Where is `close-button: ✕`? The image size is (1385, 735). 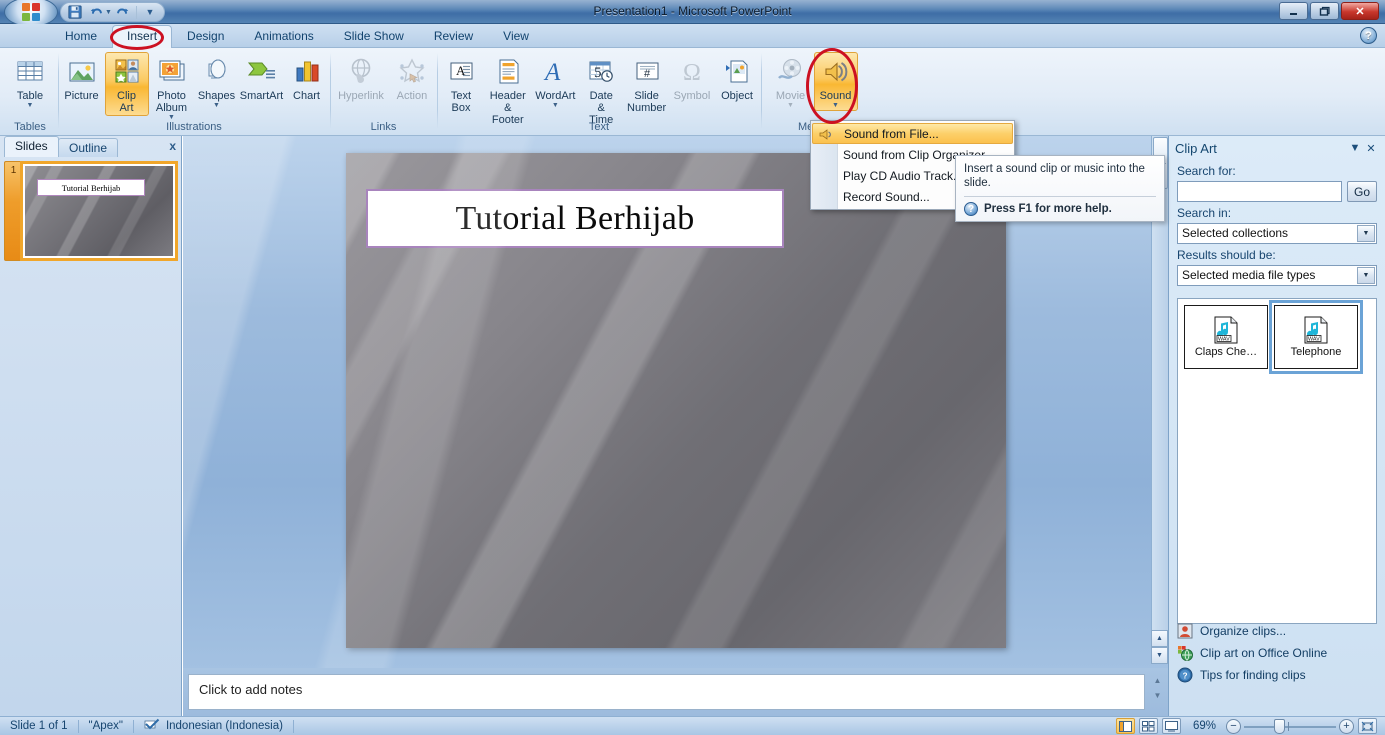 close-button: ✕ is located at coordinates (1360, 11).